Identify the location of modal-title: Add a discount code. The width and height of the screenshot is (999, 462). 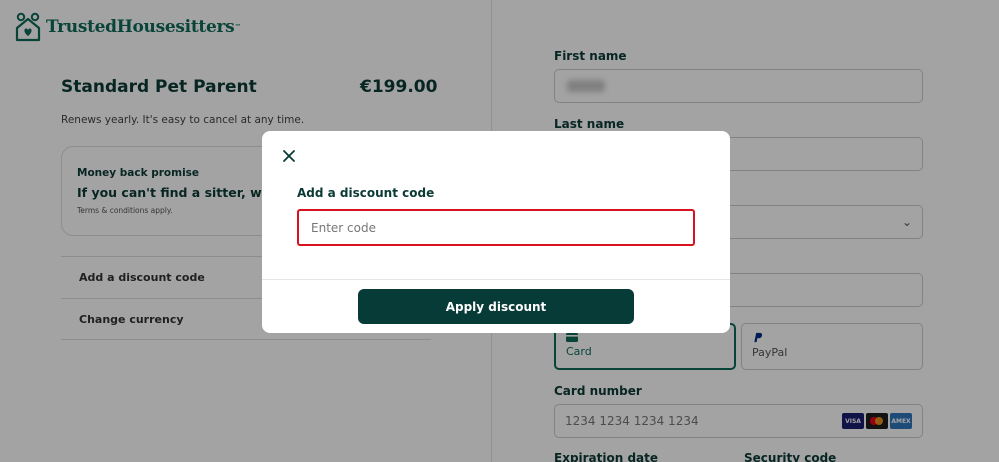
(366, 193).